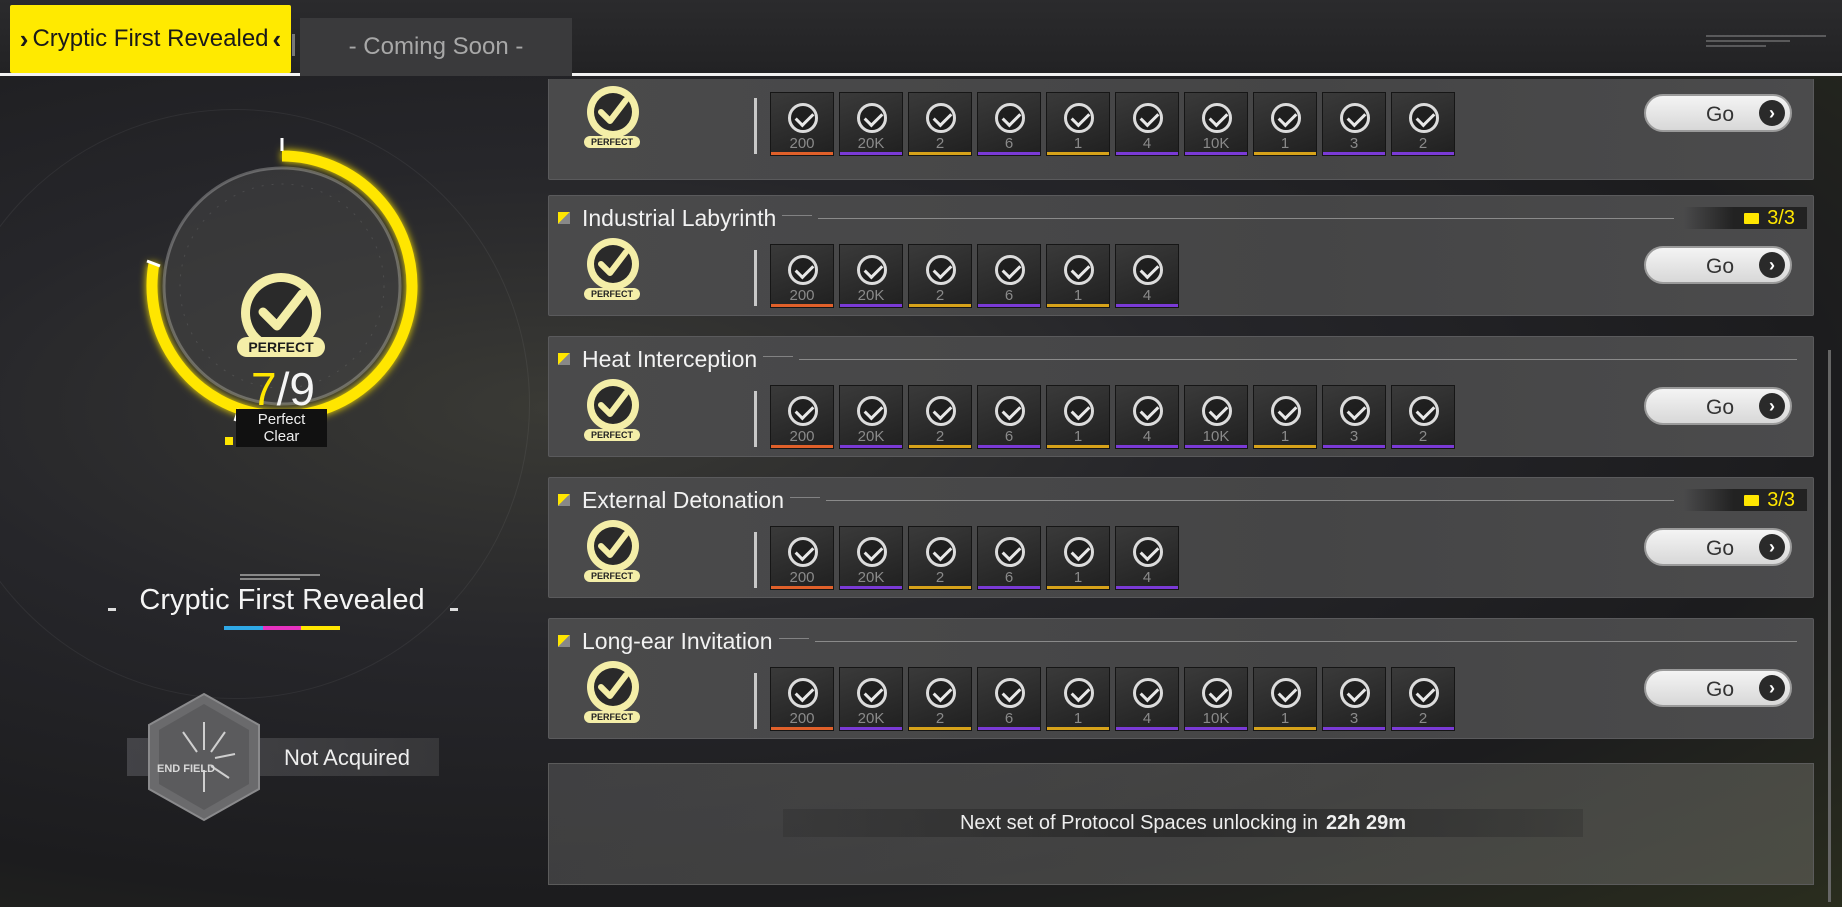 This screenshot has width=1842, height=907. Describe the element at coordinates (1285, 143) in the screenshot. I see `reward-quantity: 1` at that location.